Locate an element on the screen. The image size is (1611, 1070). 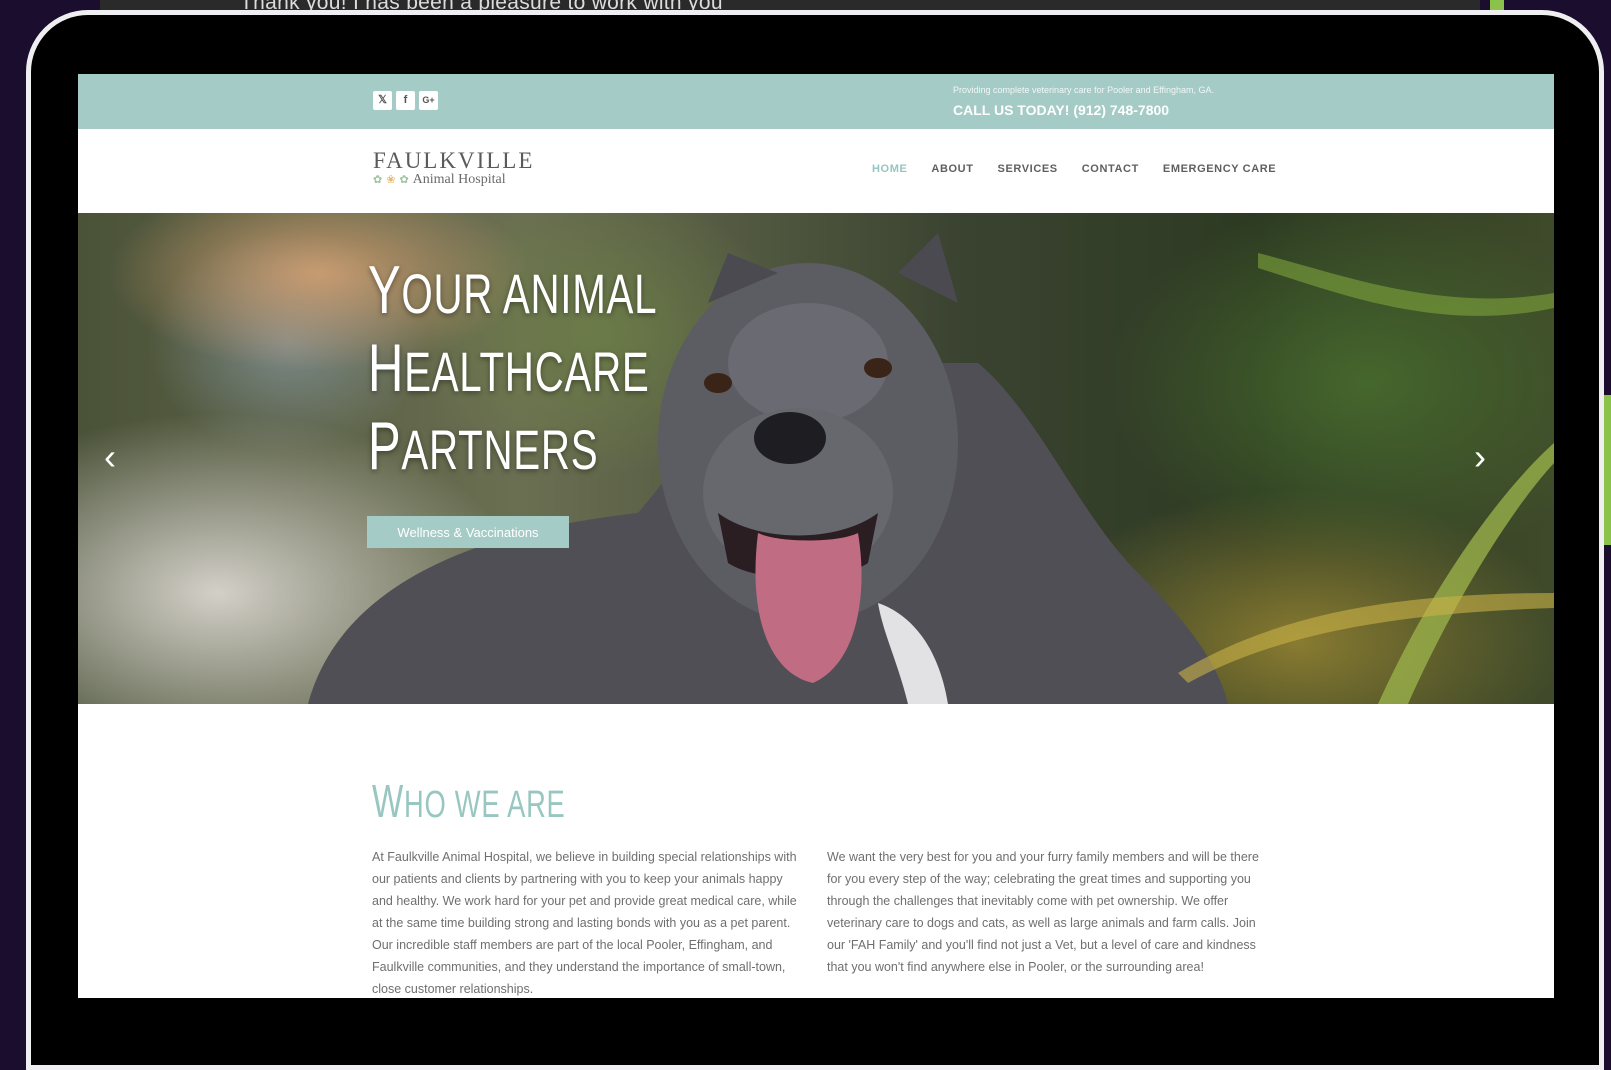
hero-title: Your Animal Healthcare Partners is located at coordinates (512, 370).